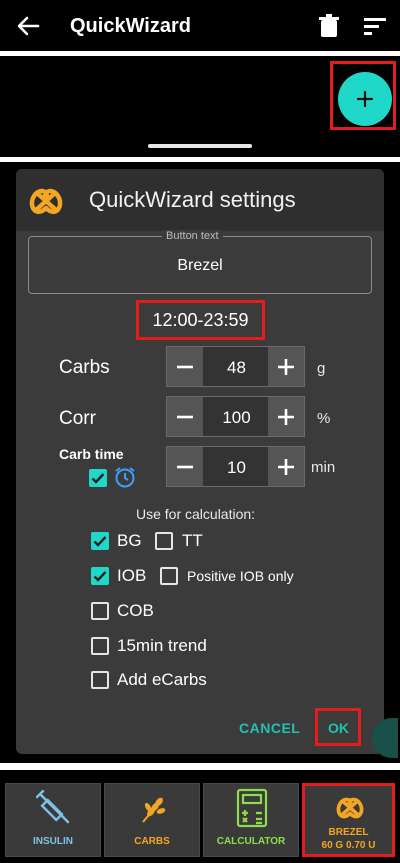 Image resolution: width=400 pixels, height=863 pixels. Describe the element at coordinates (130, 26) in the screenshot. I see `app-title: QuickWizard` at that location.